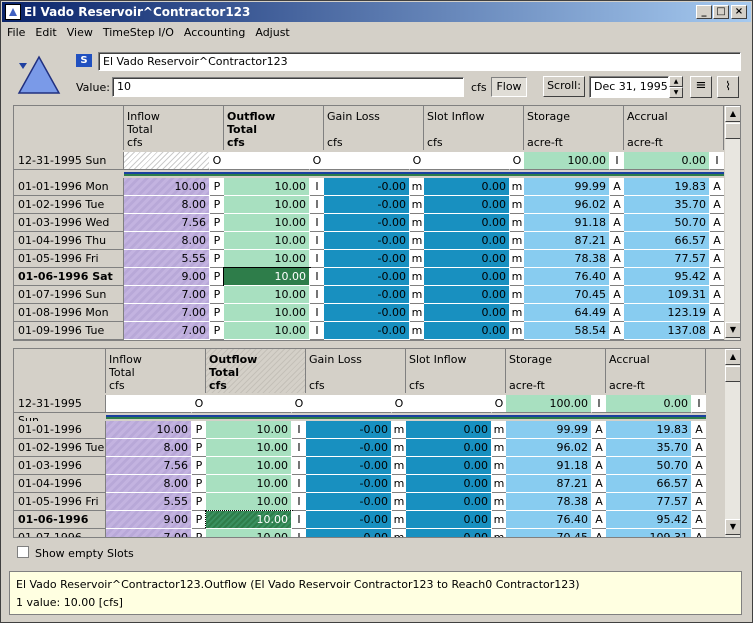  Describe the element at coordinates (567, 295) in the screenshot. I see `table-value-cell: 70.45` at that location.